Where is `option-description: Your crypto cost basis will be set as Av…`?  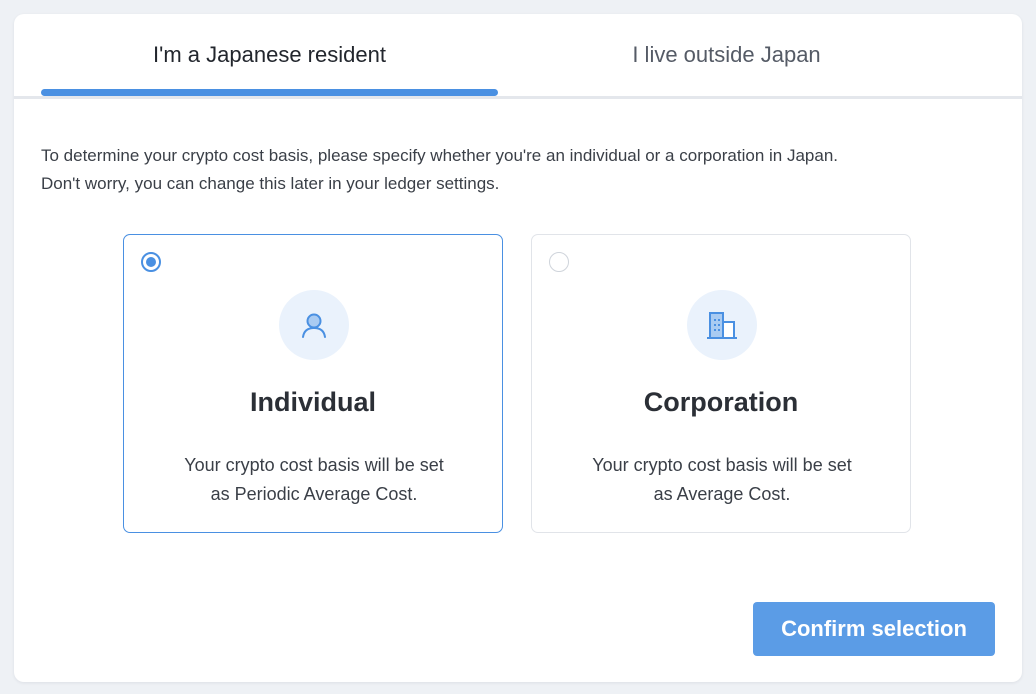 option-description: Your crypto cost basis will be set as Av… is located at coordinates (722, 480).